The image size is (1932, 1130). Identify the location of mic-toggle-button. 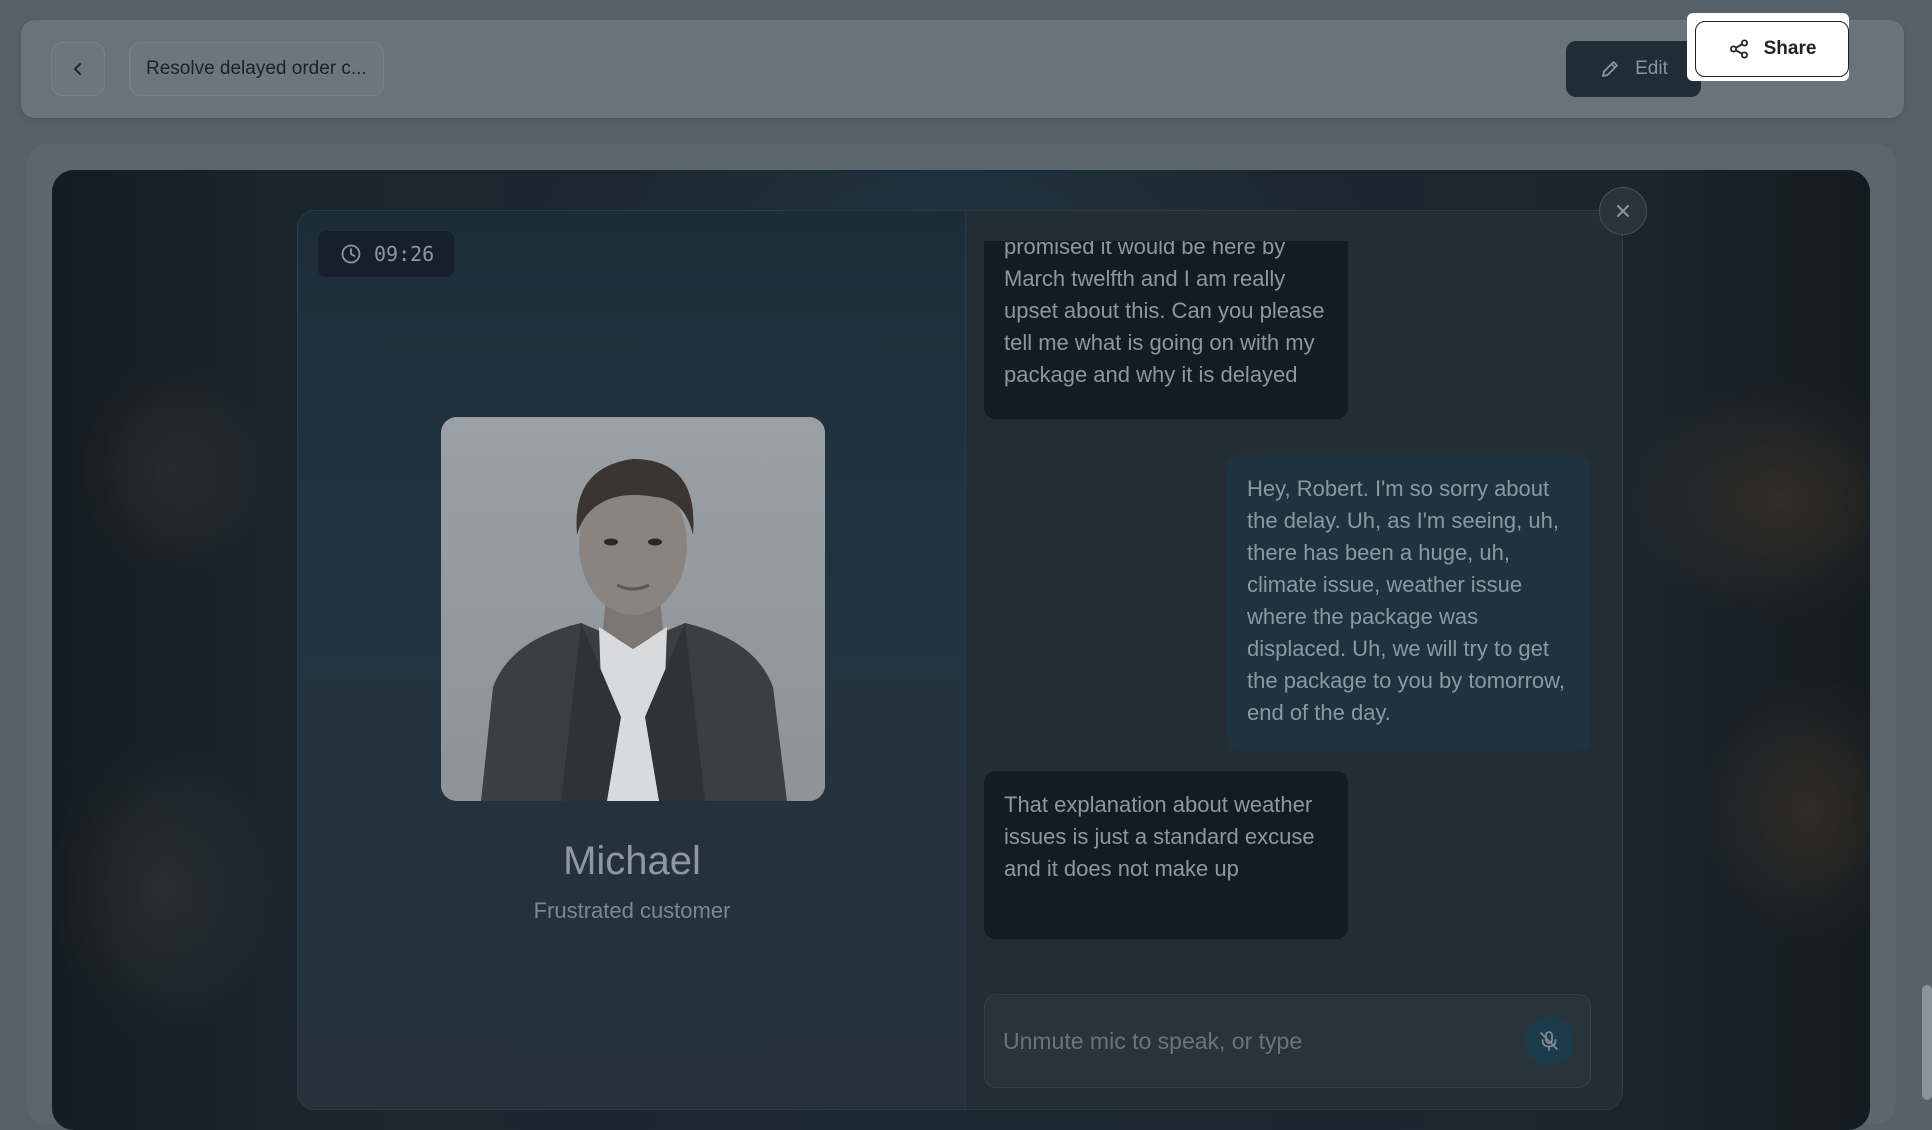
(1549, 1041).